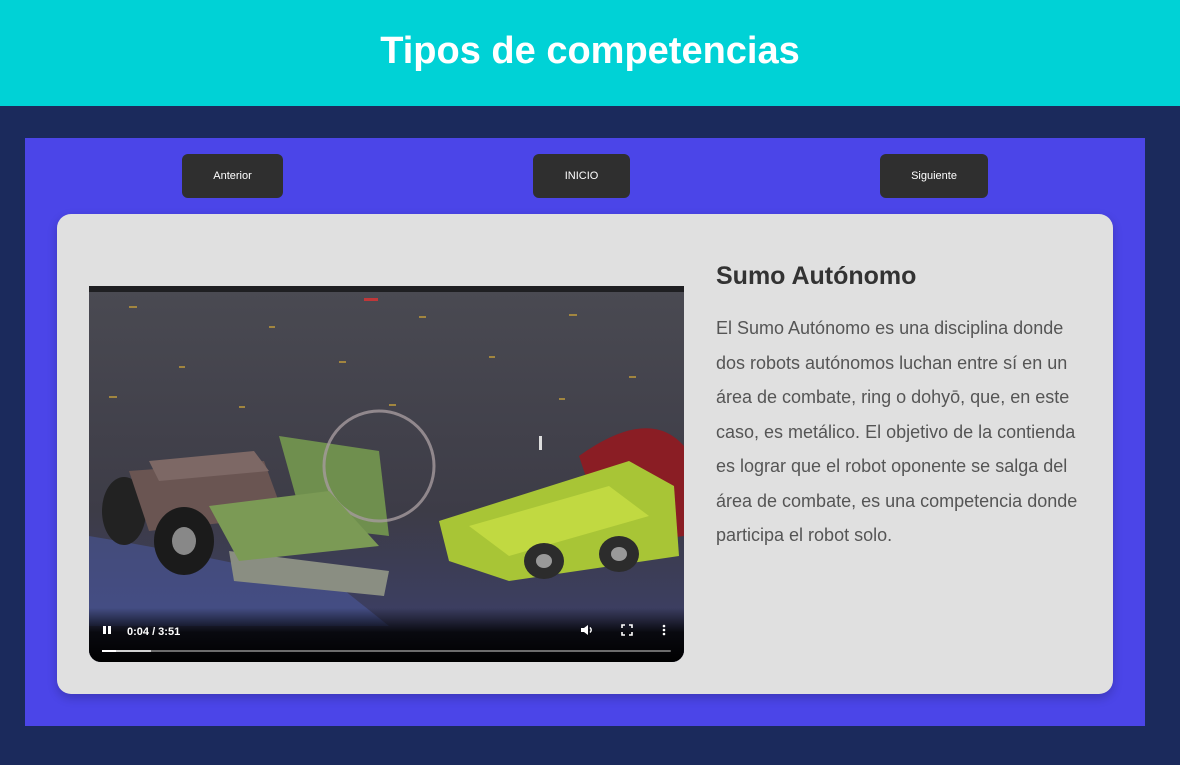 The width and height of the screenshot is (1180, 765). Describe the element at coordinates (664, 631) in the screenshot. I see `more-options-icon` at that location.